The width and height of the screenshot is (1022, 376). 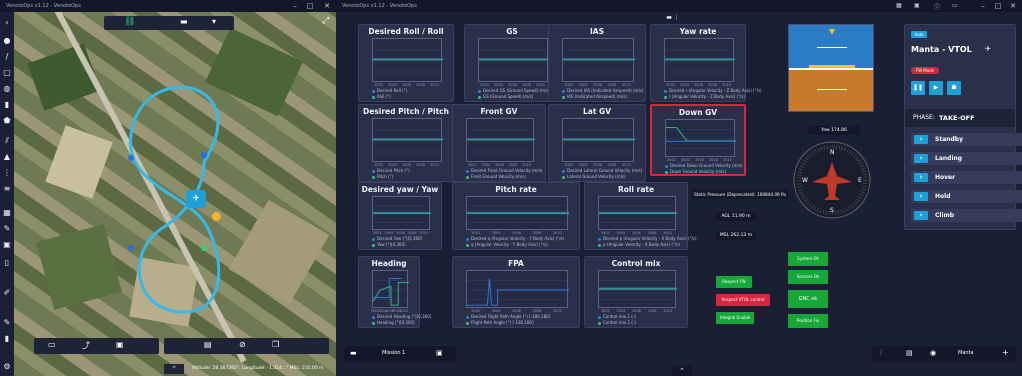 What do you see at coordinates (937, 6) in the screenshot?
I see `info-icon: ⓘ` at bounding box center [937, 6].